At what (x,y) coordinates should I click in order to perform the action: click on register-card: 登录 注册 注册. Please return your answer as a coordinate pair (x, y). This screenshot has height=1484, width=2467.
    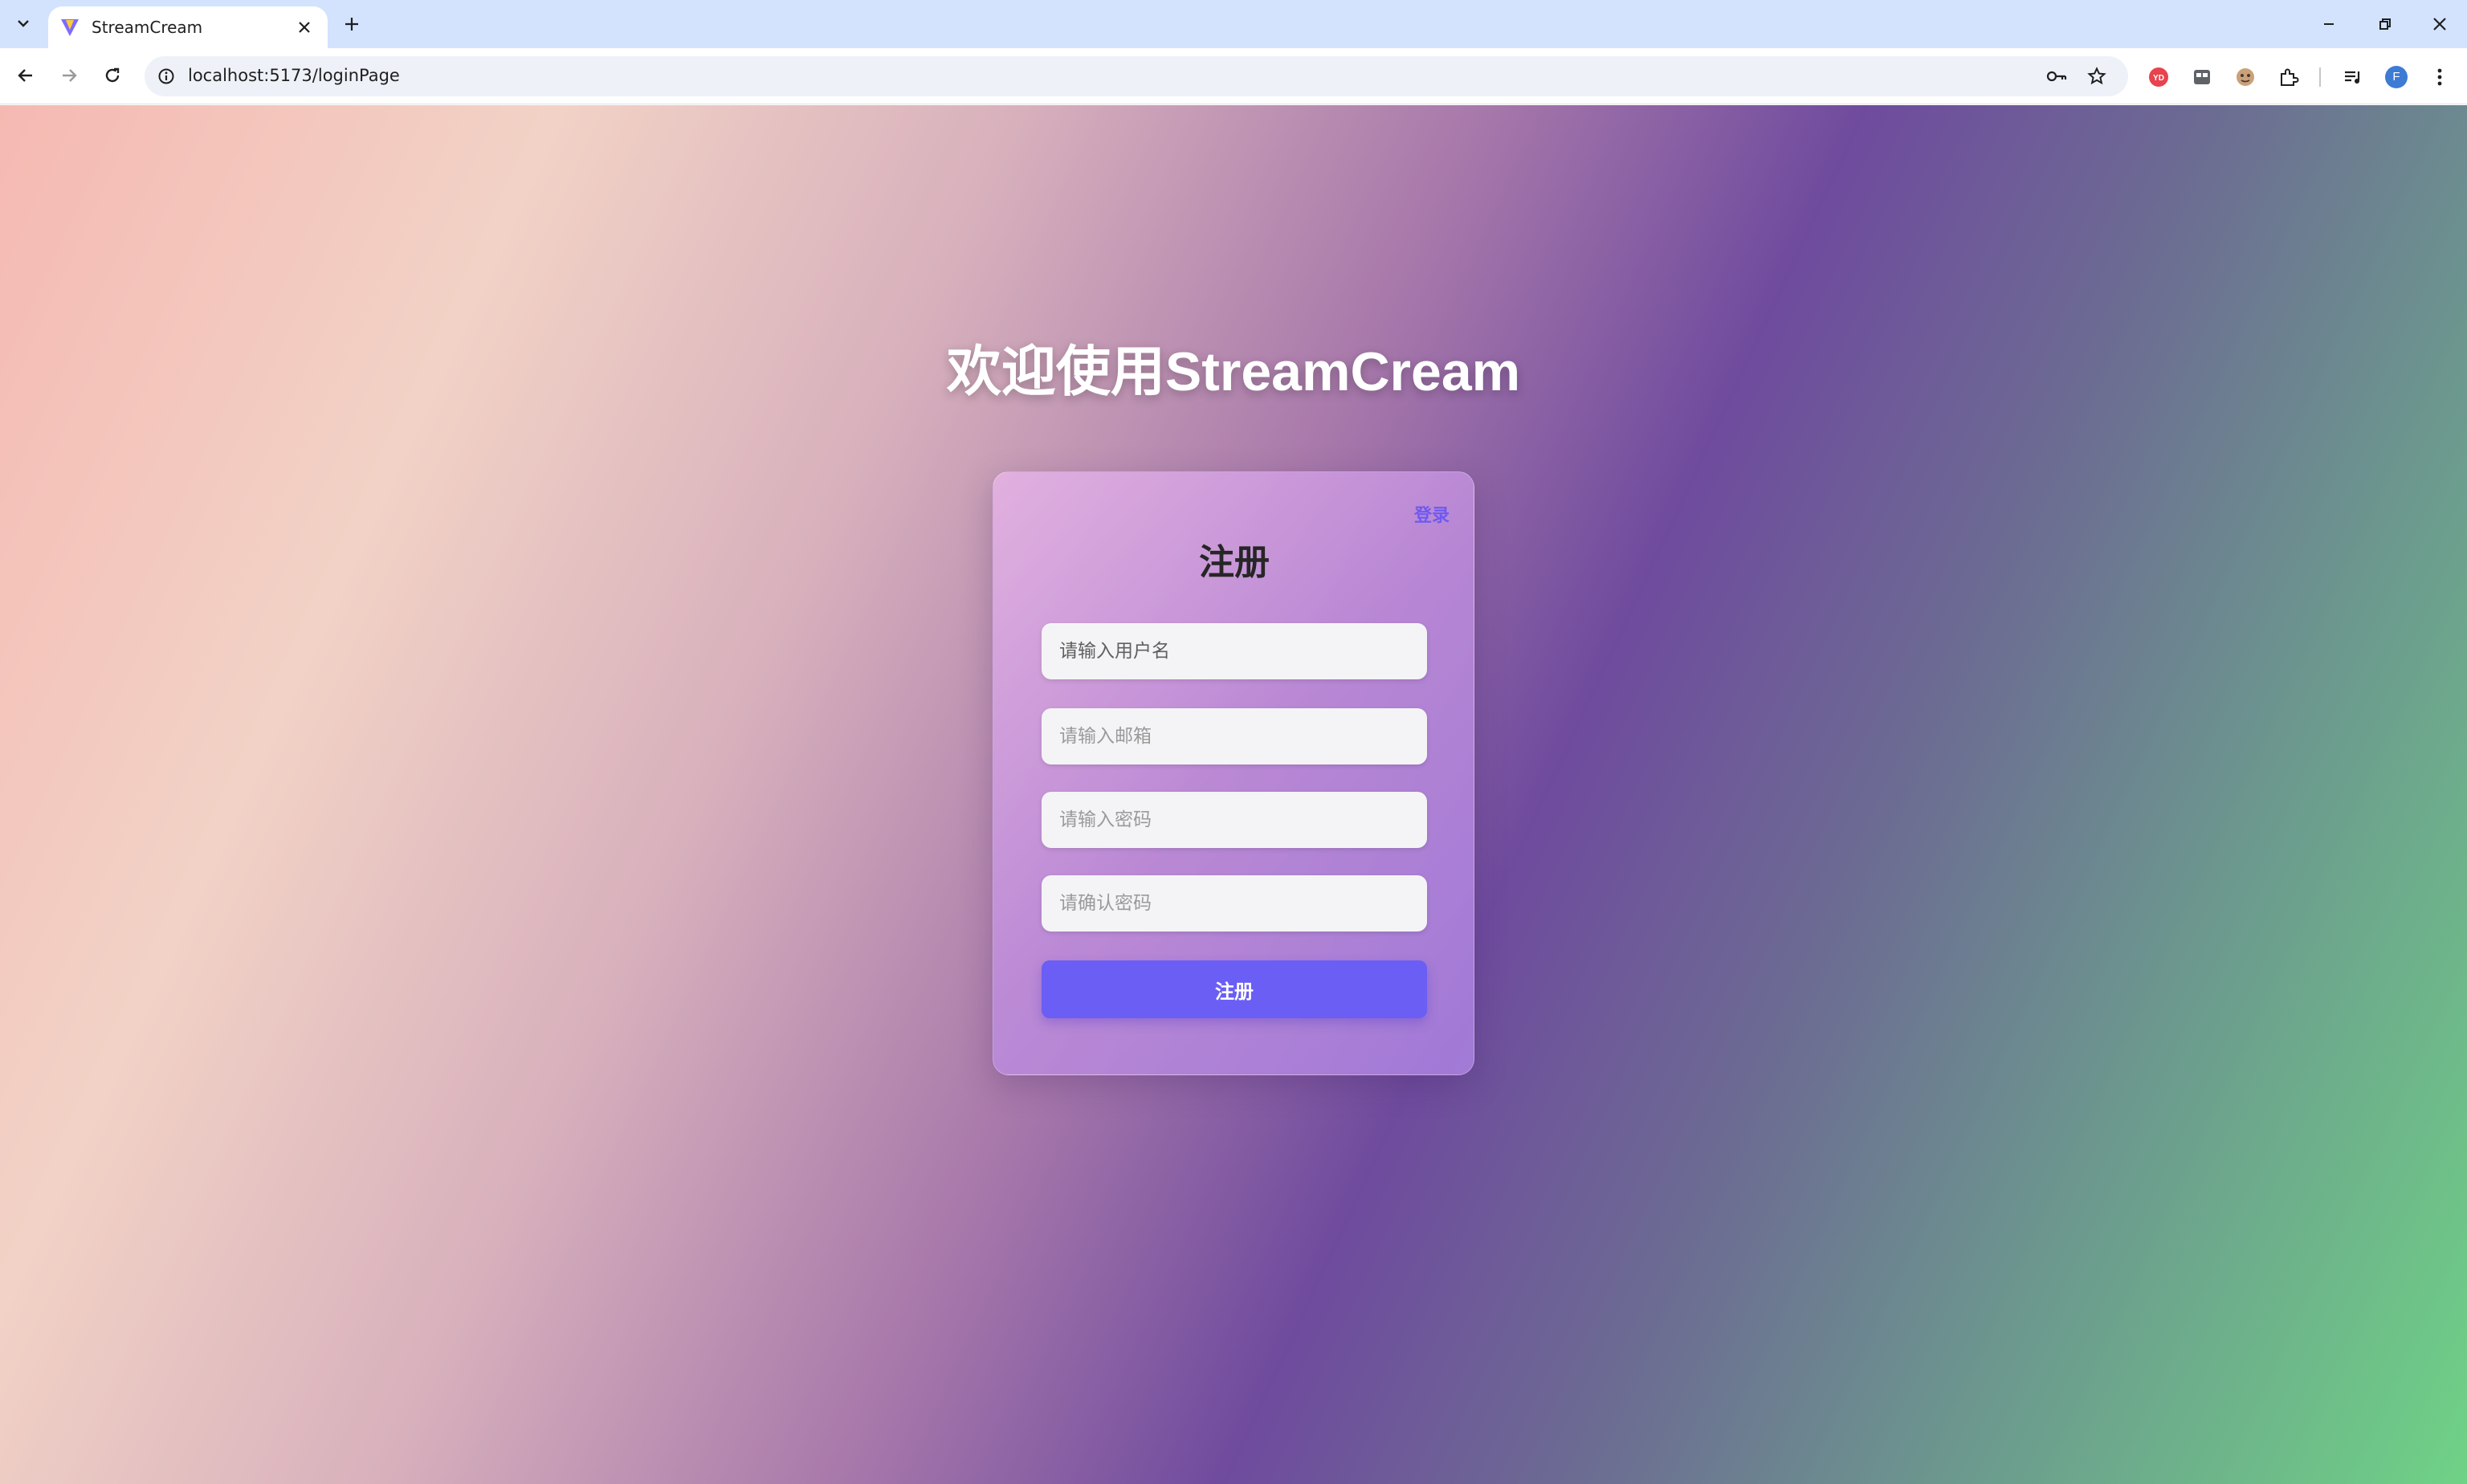
    Looking at the image, I should click on (1233, 773).